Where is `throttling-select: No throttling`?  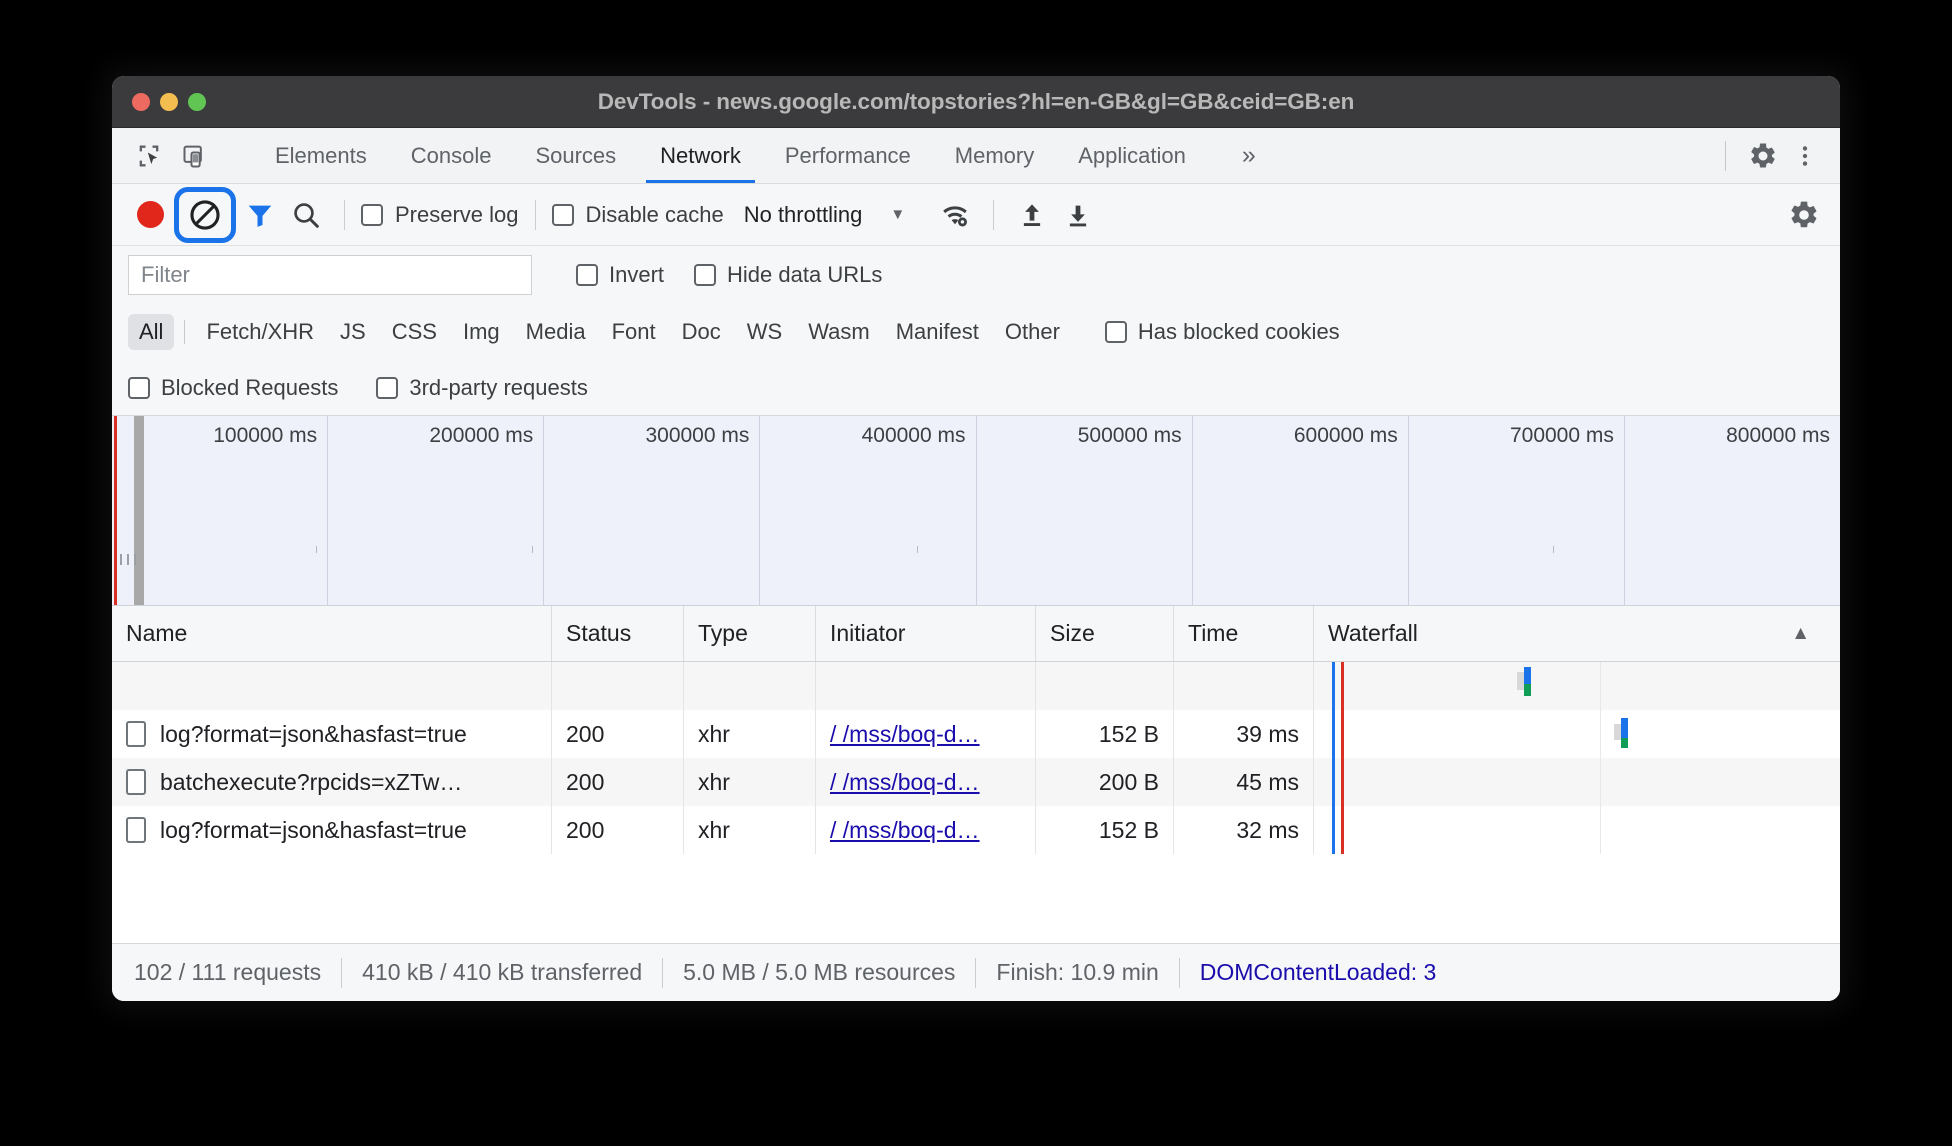
throttling-select: No throttling is located at coordinates (803, 215).